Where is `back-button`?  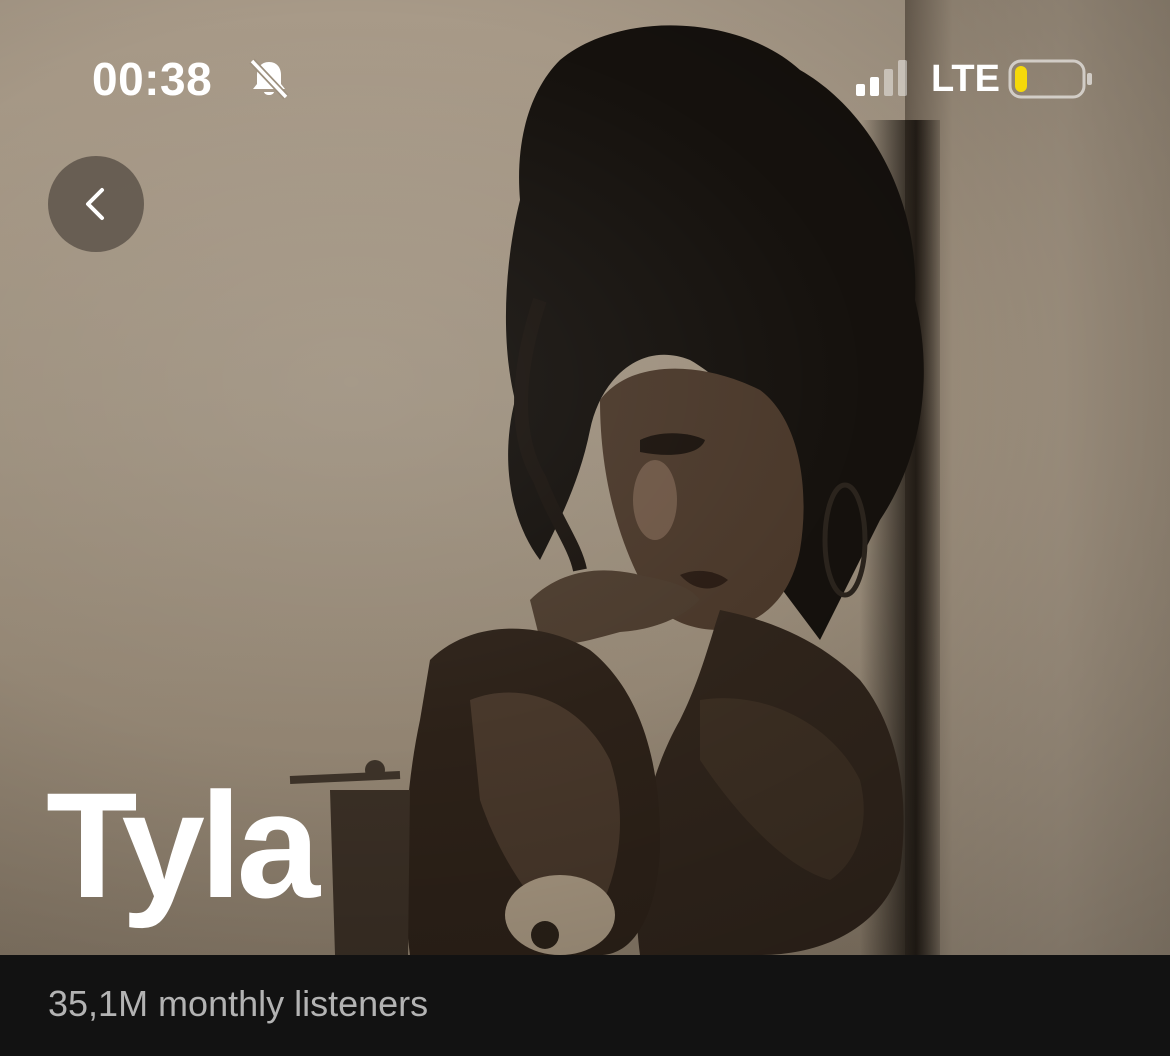 back-button is located at coordinates (96, 204).